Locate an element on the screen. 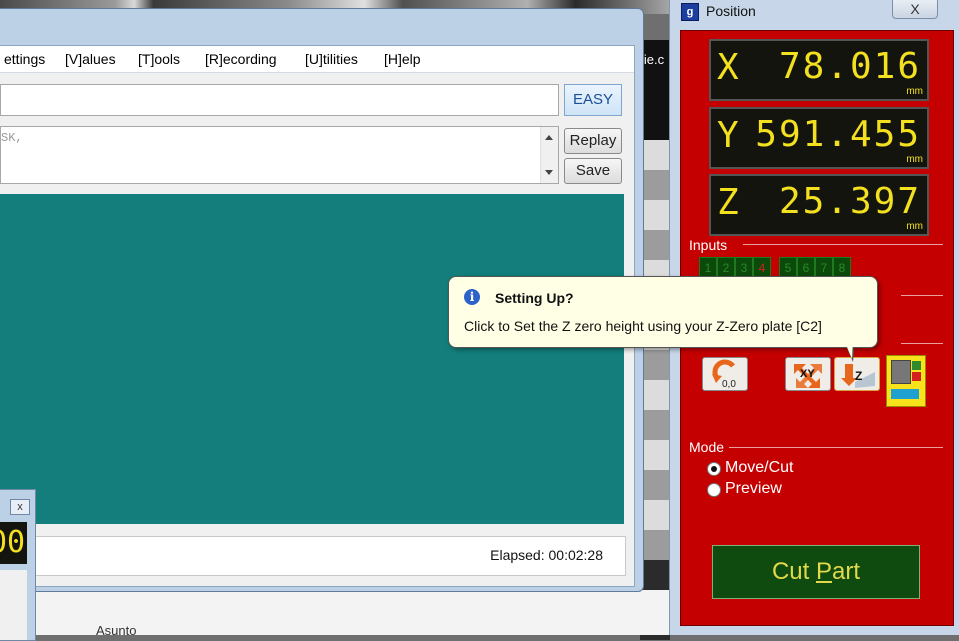 Image resolution: width=959 pixels, height=641 pixels. z-icon-text: Z is located at coordinates (858, 376).